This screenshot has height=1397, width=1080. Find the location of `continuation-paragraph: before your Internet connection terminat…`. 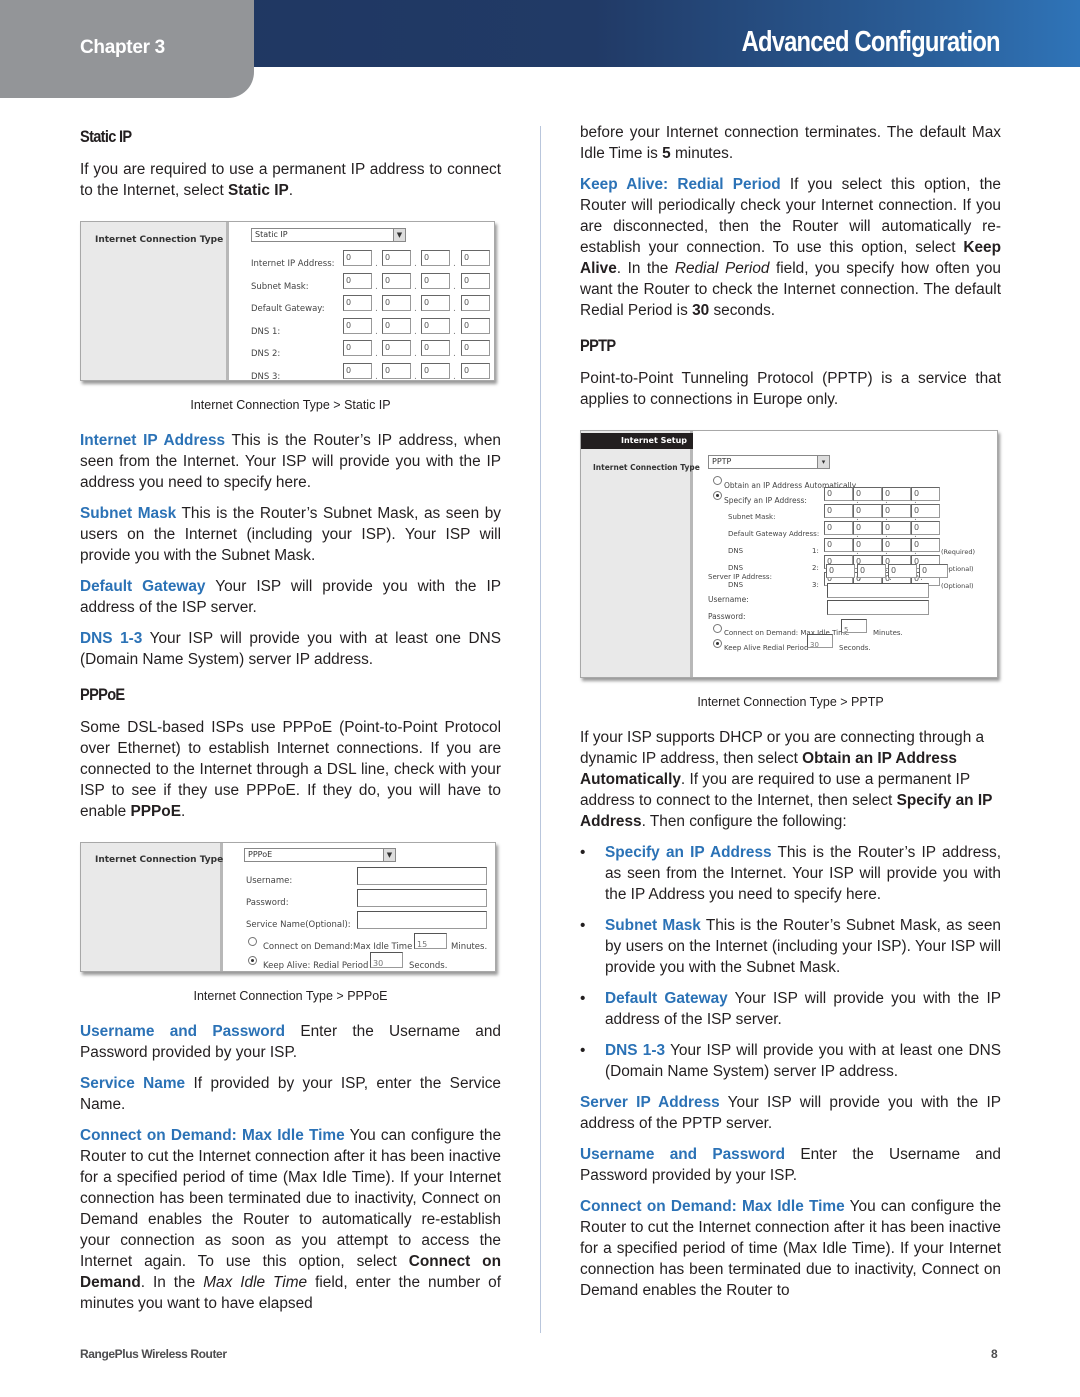

continuation-paragraph: before your Internet connection terminat… is located at coordinates (790, 143).